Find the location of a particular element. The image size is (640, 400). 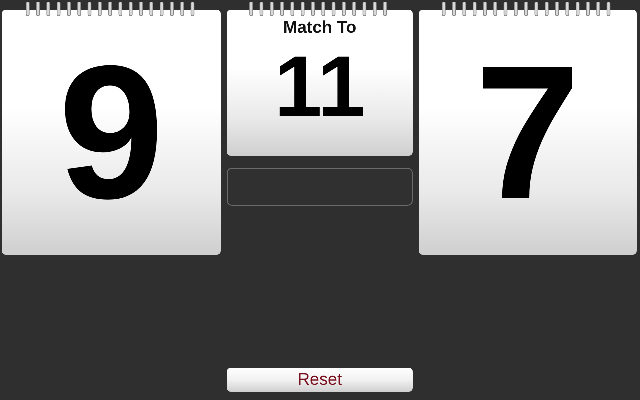

left-score: 9 is located at coordinates (111, 133).